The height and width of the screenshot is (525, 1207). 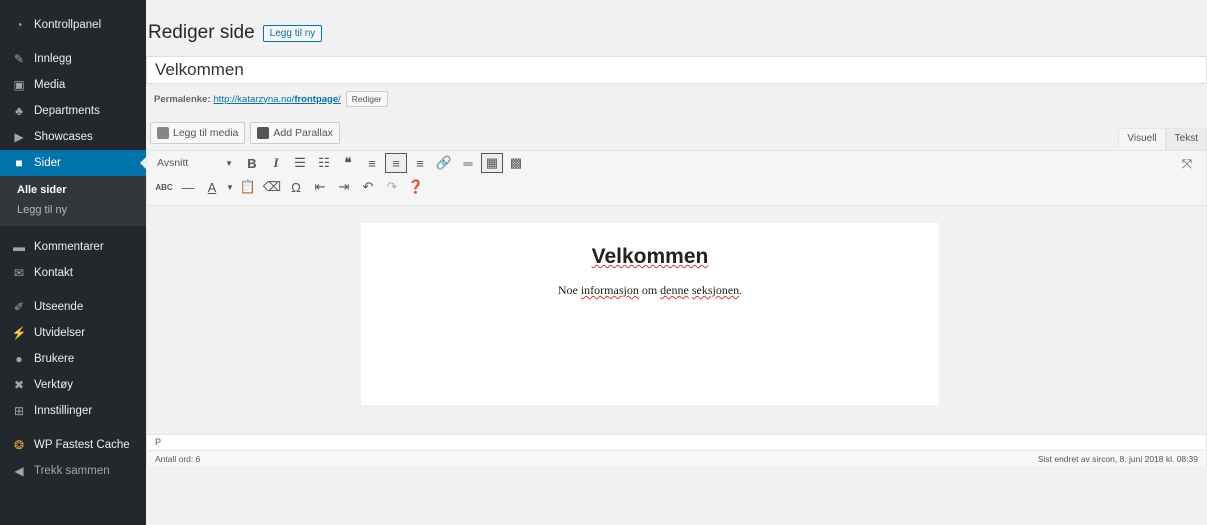 I want to click on align-right-button: ≡, so click(x=420, y=163).